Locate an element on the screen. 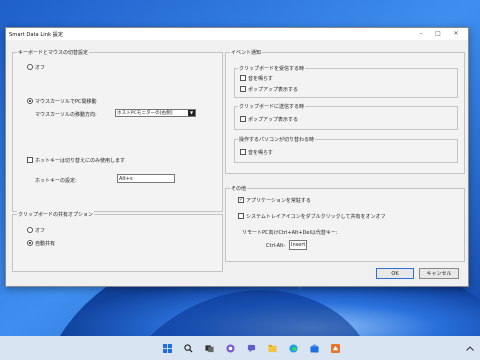 The image size is (480, 360). auto-share-label: 自動共有 is located at coordinates (45, 244).